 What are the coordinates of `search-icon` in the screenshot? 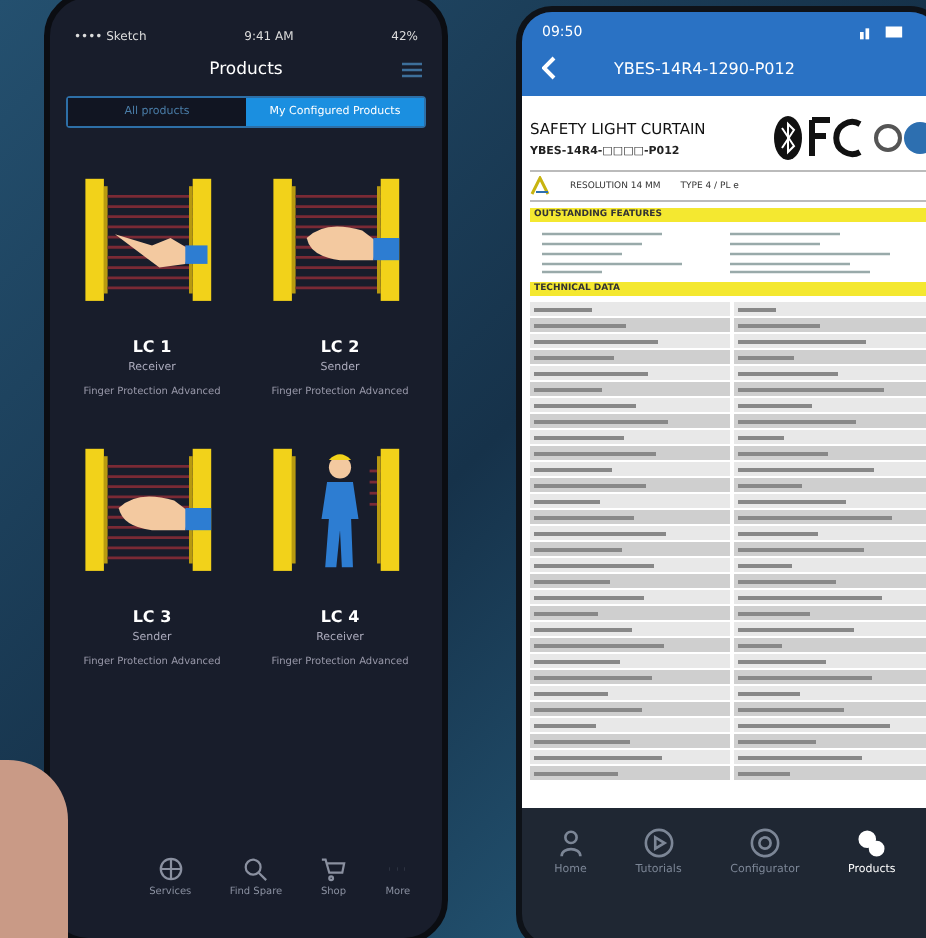 It's located at (255, 869).